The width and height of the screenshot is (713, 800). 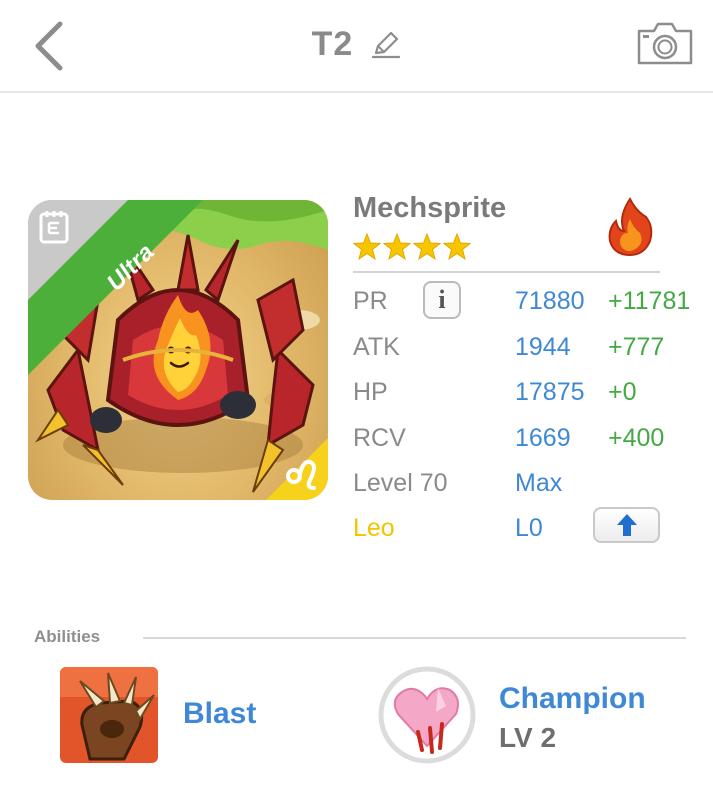 What do you see at coordinates (54, 227) in the screenshot?
I see `document-icon` at bounding box center [54, 227].